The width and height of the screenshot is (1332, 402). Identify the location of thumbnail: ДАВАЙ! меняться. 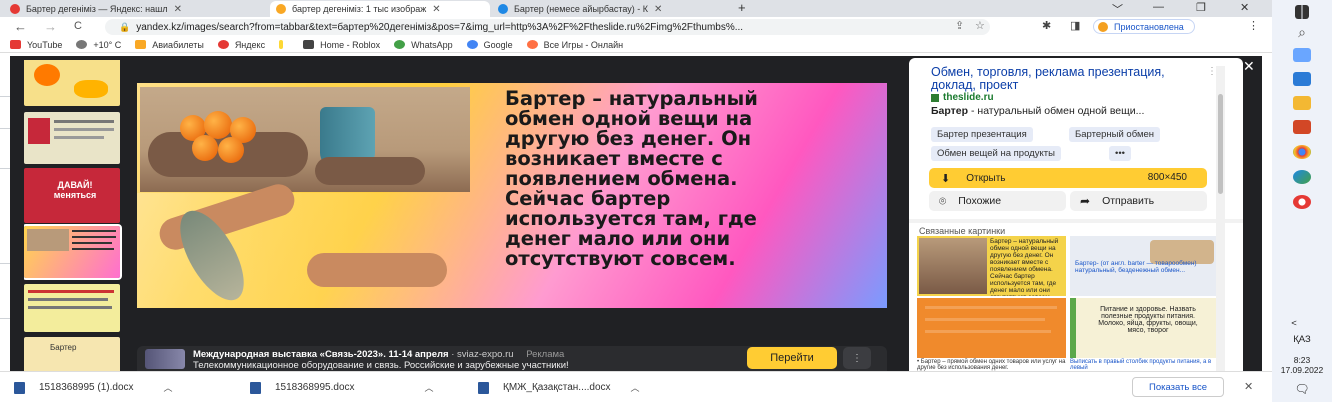
(72, 195).